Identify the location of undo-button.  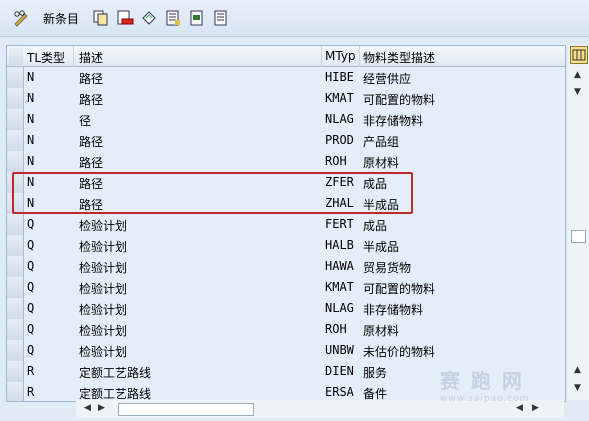
(149, 18).